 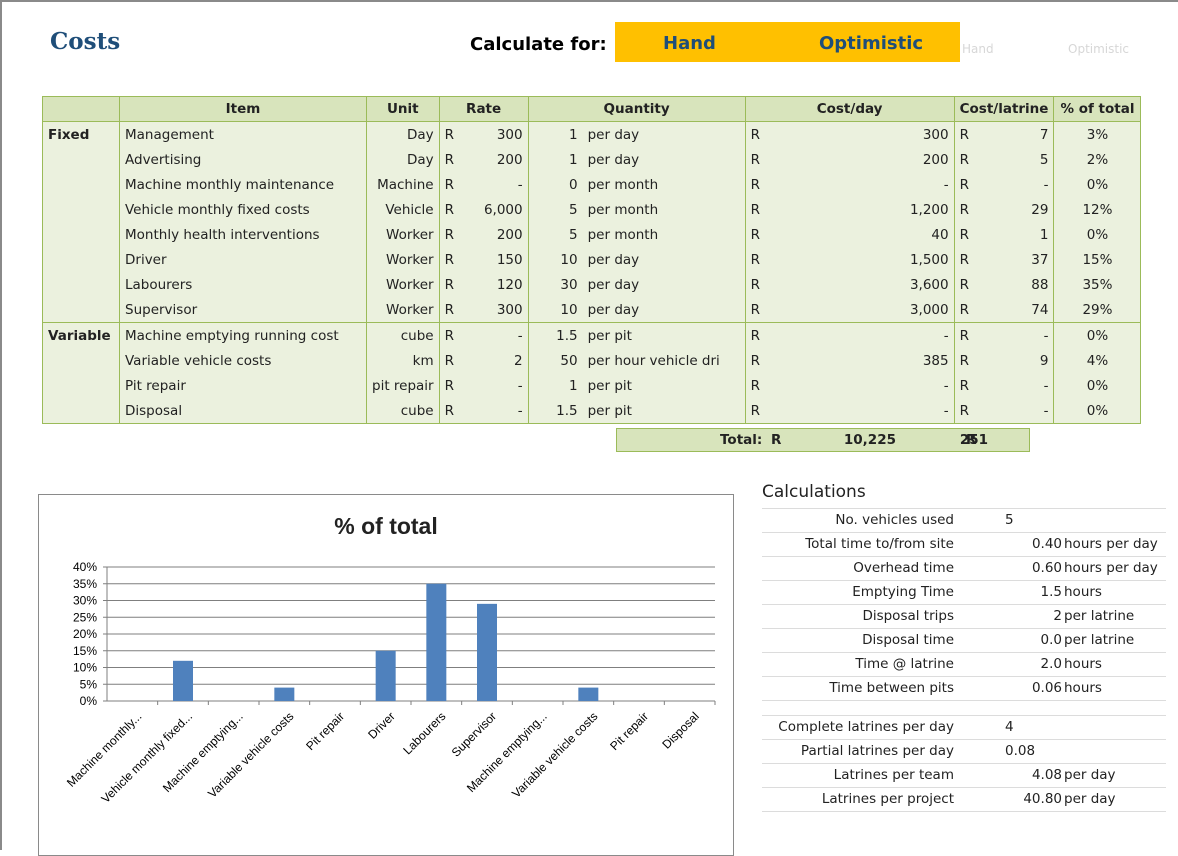 What do you see at coordinates (1099, 49) in the screenshot?
I see `ghost-scenario-text: Optimistic` at bounding box center [1099, 49].